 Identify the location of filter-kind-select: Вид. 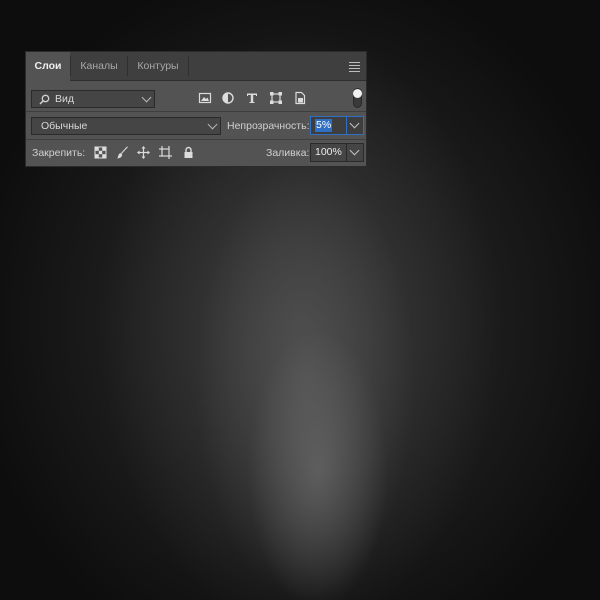
(93, 99).